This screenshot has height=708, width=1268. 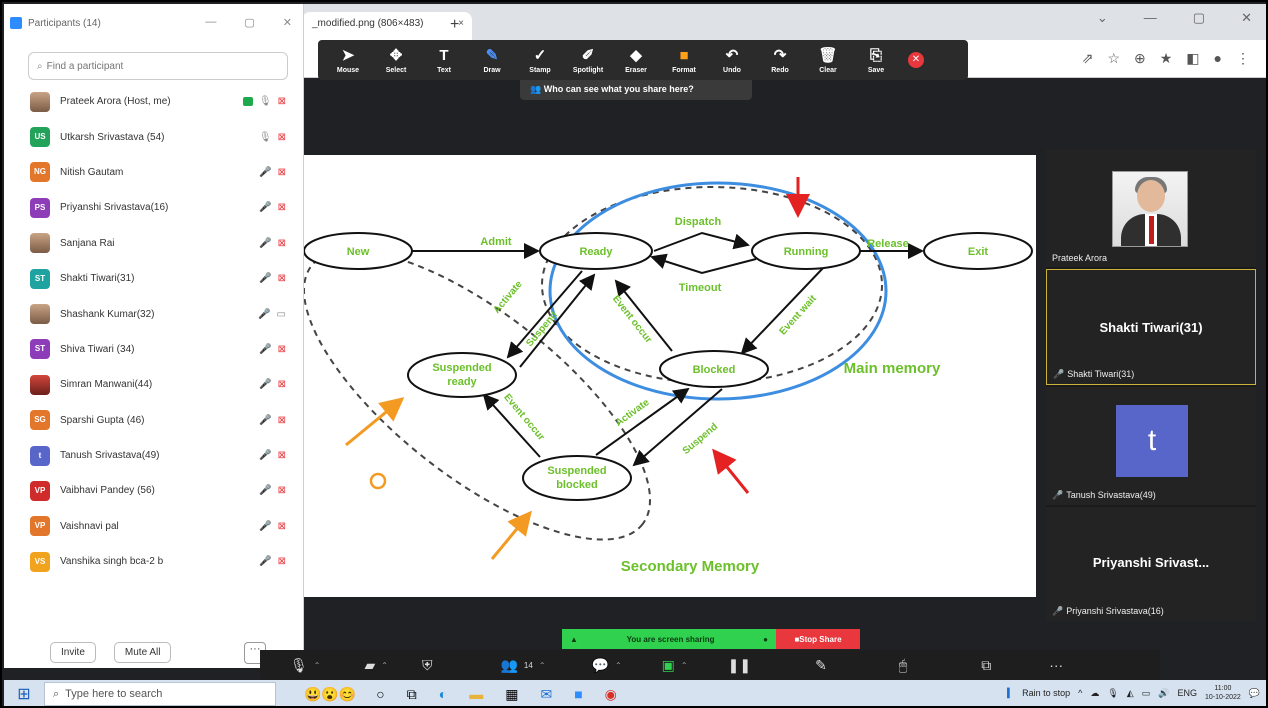 I want to click on participant-row: SG Sparshi Gupta (46) 🎤 ⊠, so click(x=161, y=420).